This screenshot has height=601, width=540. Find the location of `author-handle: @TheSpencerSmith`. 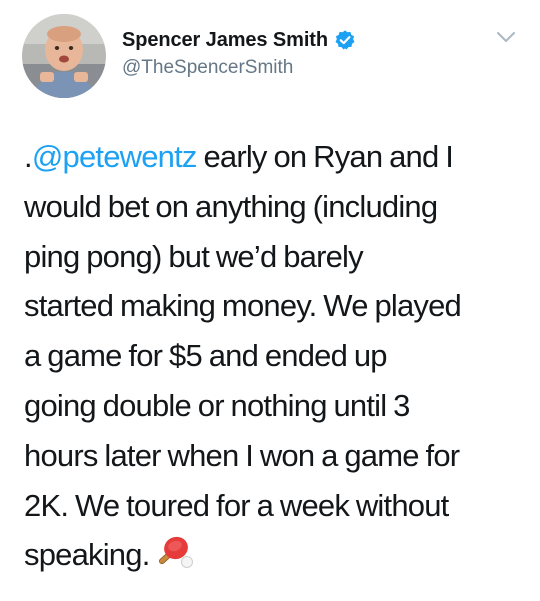

author-handle: @TheSpencerSmith is located at coordinates (239, 68).